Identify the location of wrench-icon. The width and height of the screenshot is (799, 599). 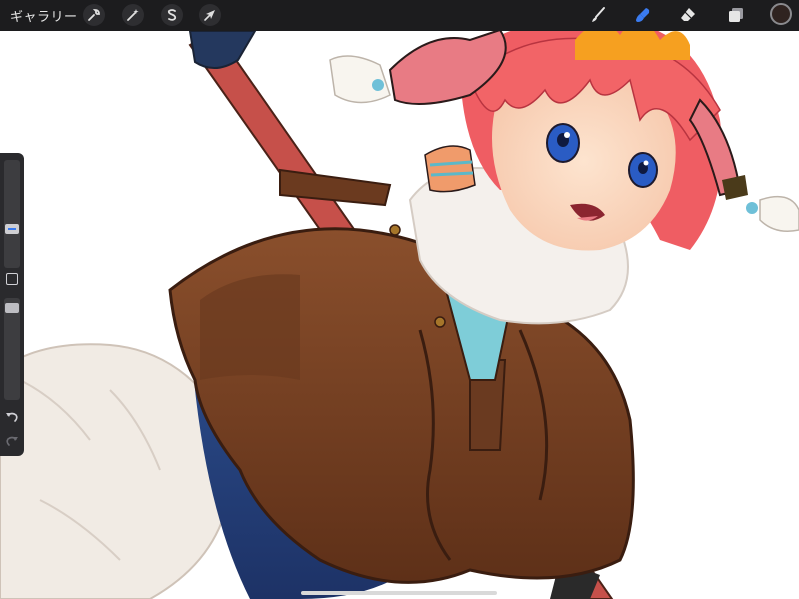
(94, 15).